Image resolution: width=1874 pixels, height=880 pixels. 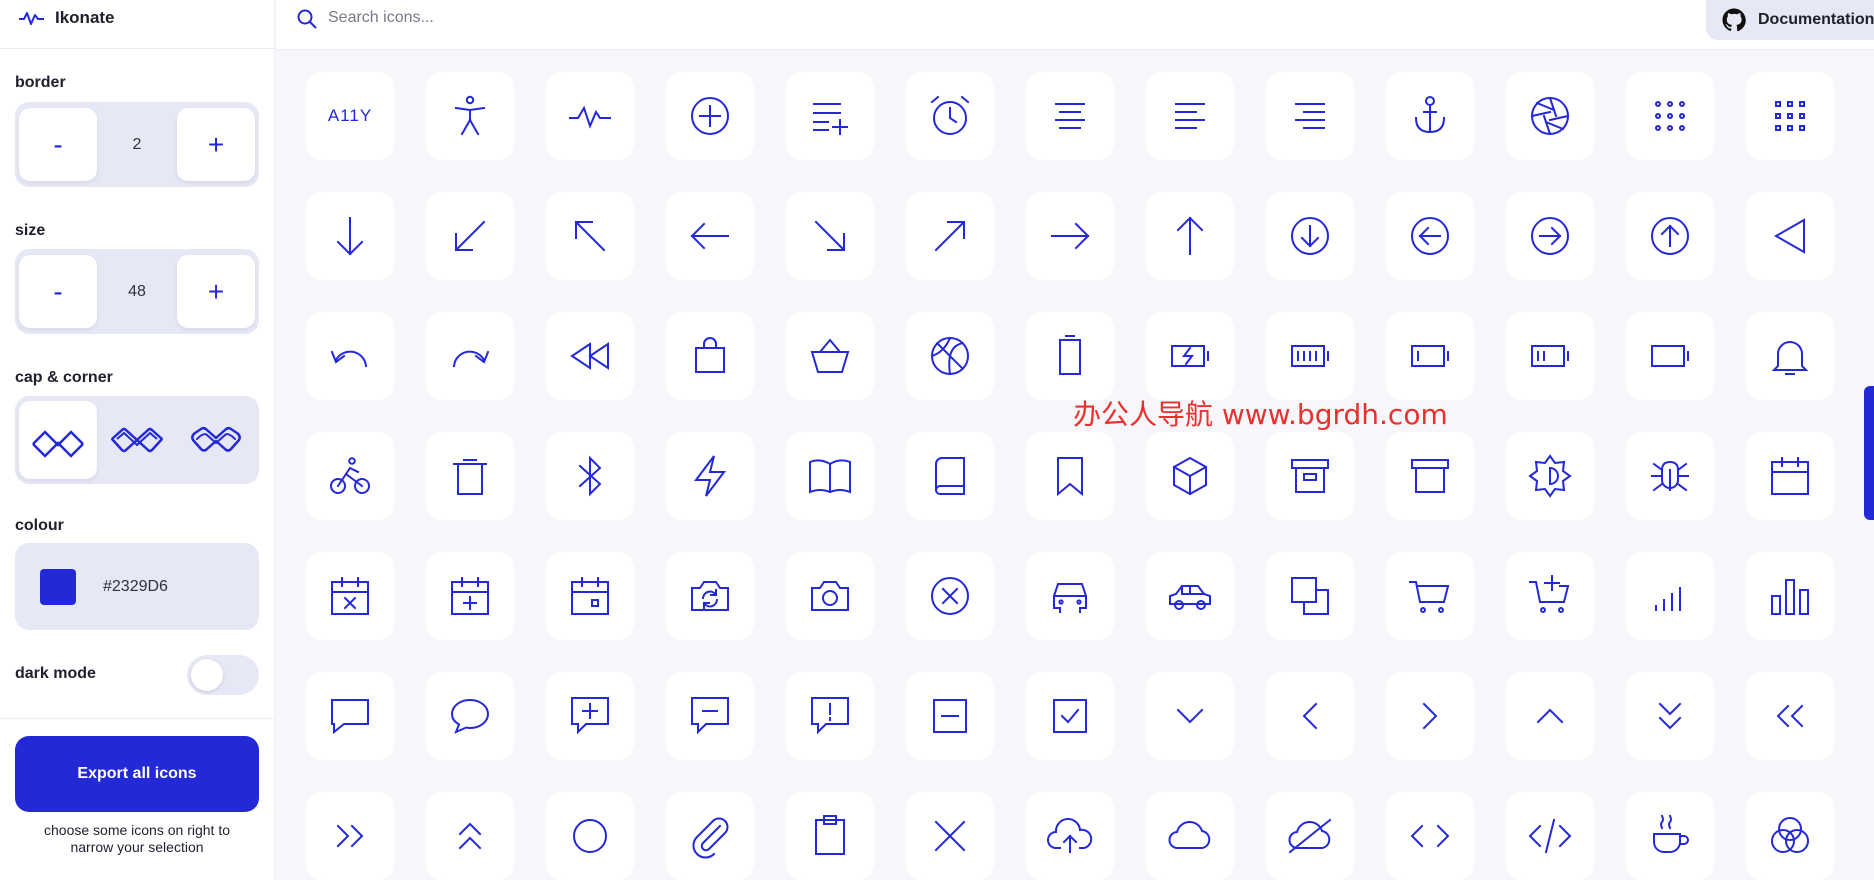 I want to click on icon-tile-bolt, so click(x=710, y=476).